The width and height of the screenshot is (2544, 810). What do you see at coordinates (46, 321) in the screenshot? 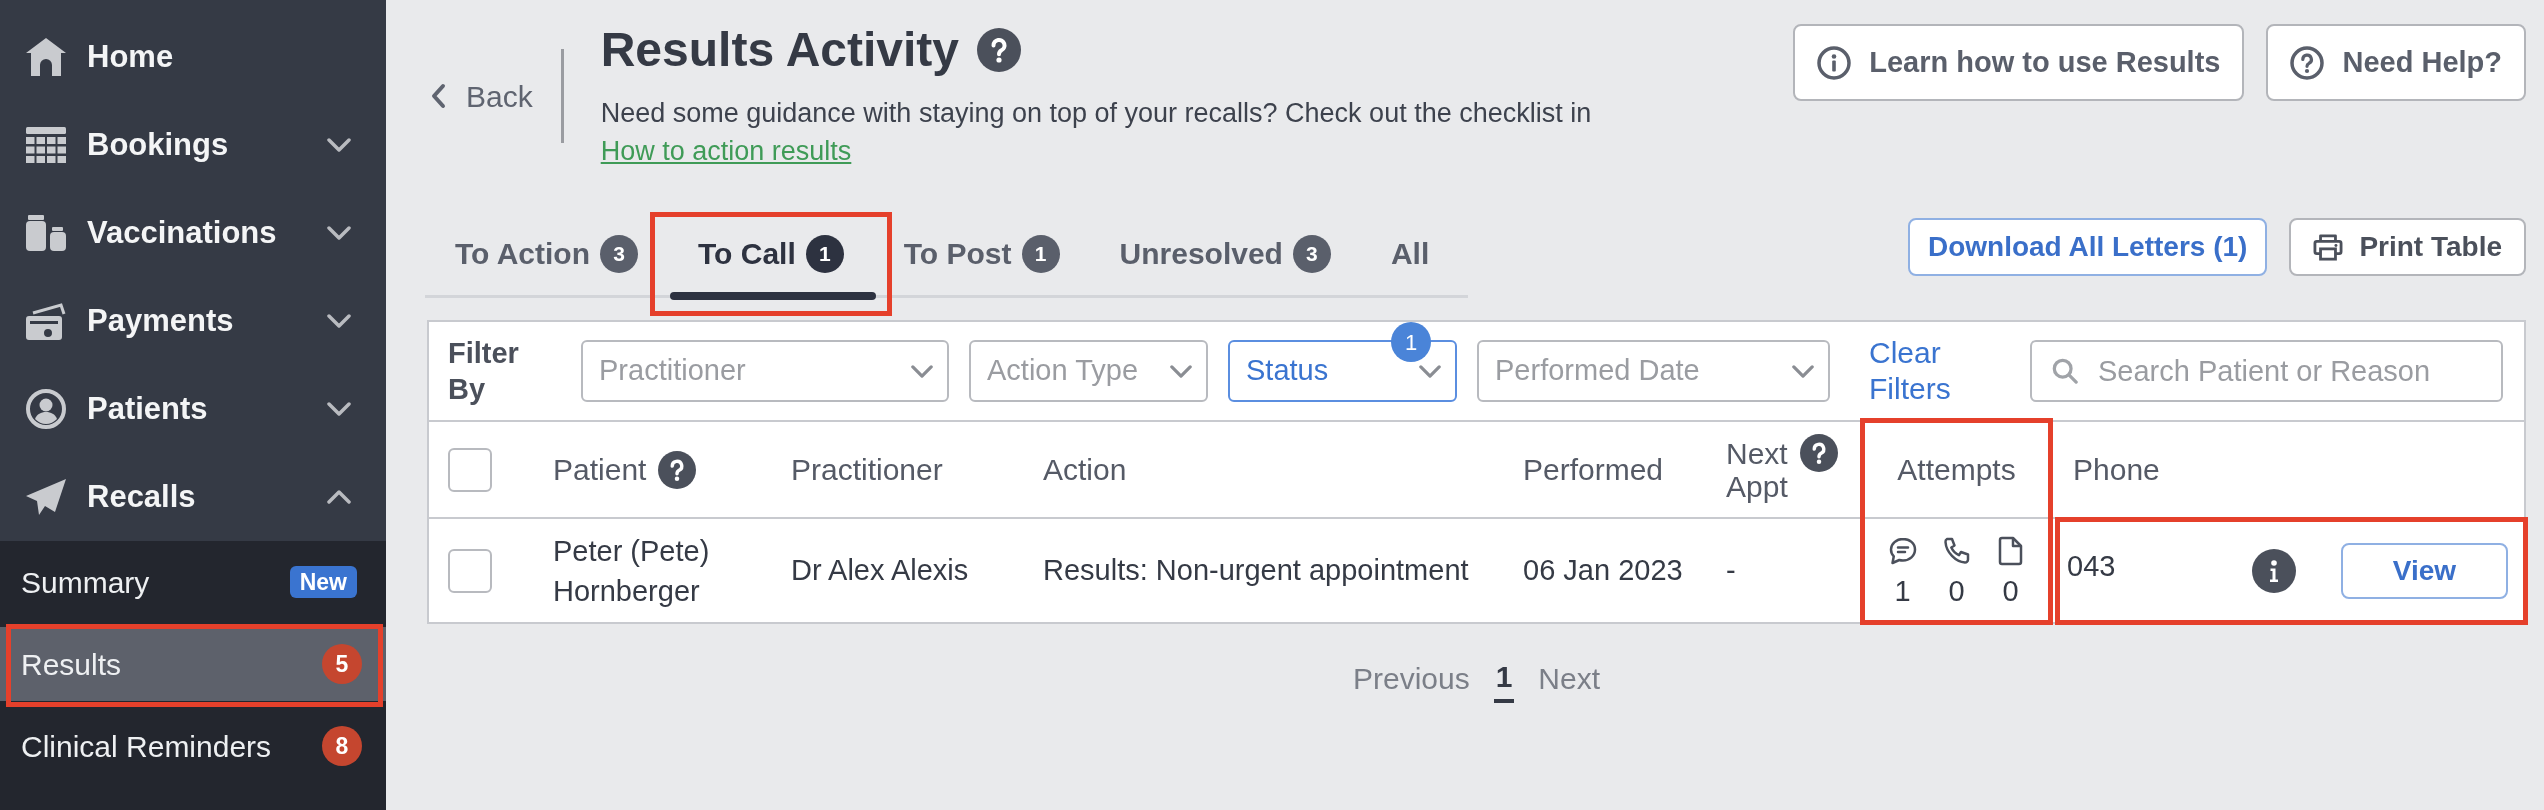
I see `credit-card-icon` at bounding box center [46, 321].